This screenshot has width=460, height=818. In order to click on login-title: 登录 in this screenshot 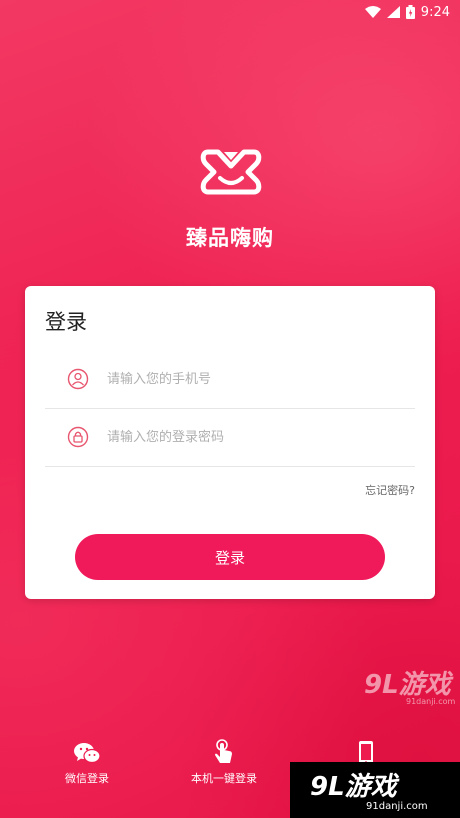, I will do `click(66, 322)`.